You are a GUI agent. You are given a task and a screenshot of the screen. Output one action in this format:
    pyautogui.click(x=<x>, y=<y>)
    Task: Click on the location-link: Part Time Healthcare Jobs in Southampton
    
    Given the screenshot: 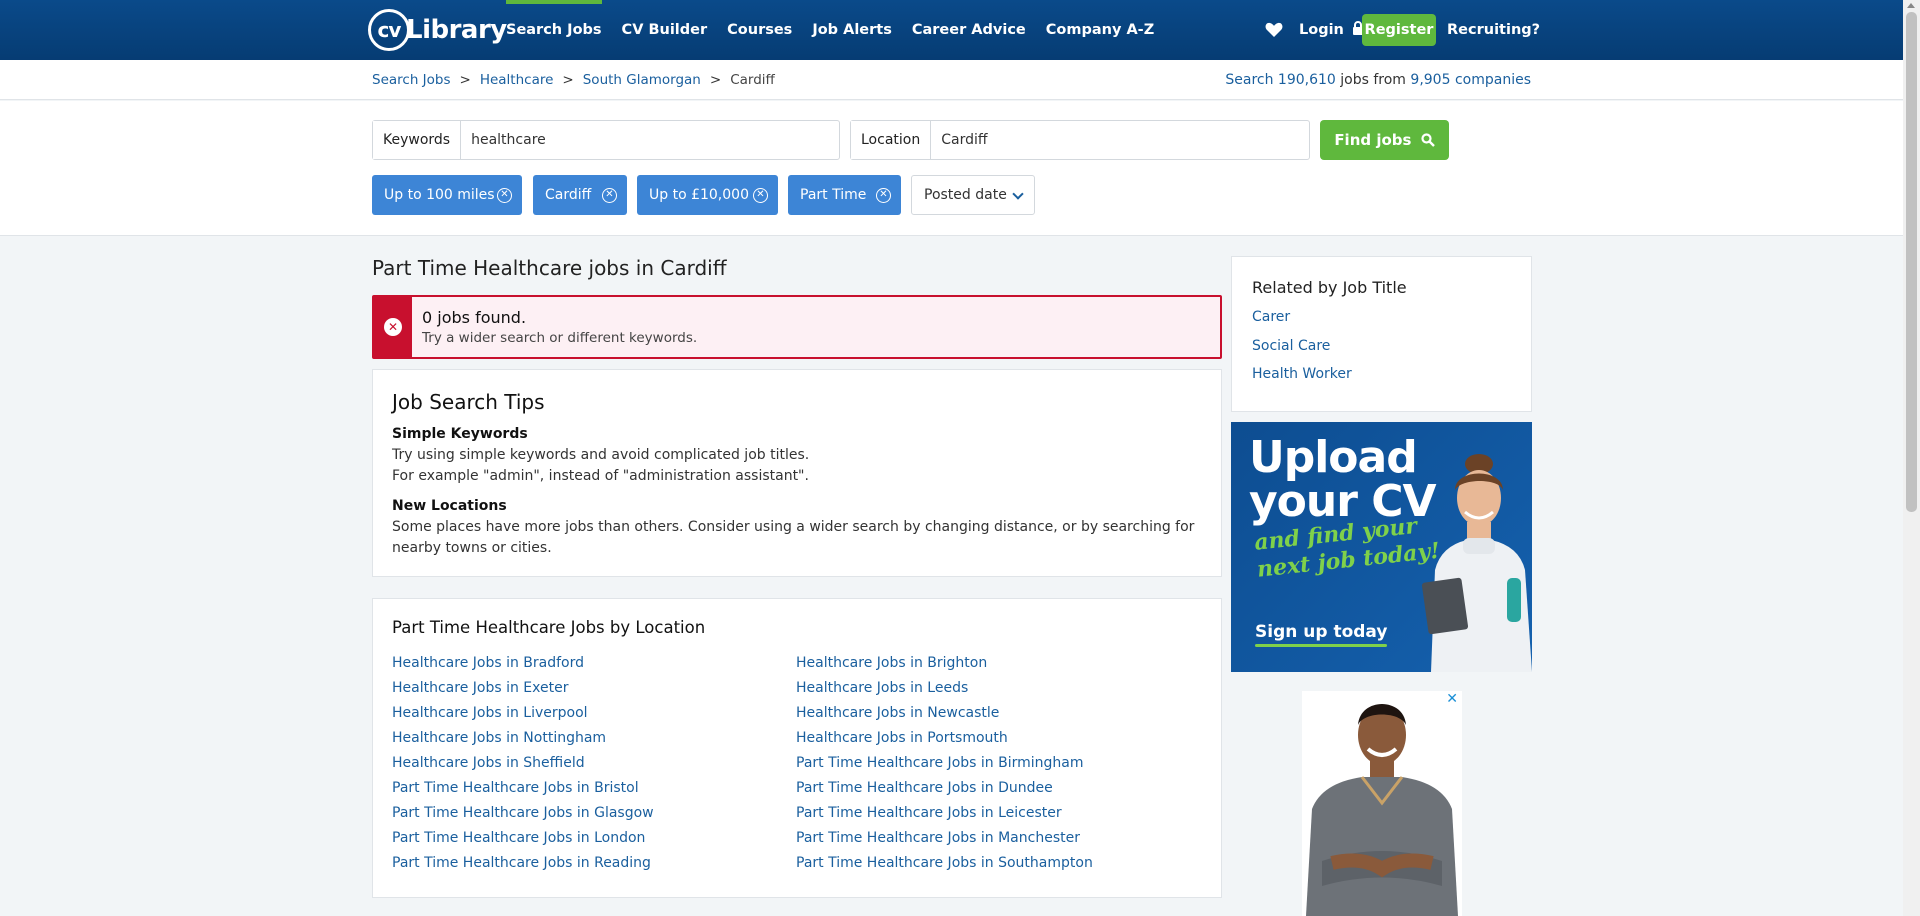 What is the action you would take?
    pyautogui.click(x=944, y=863)
    